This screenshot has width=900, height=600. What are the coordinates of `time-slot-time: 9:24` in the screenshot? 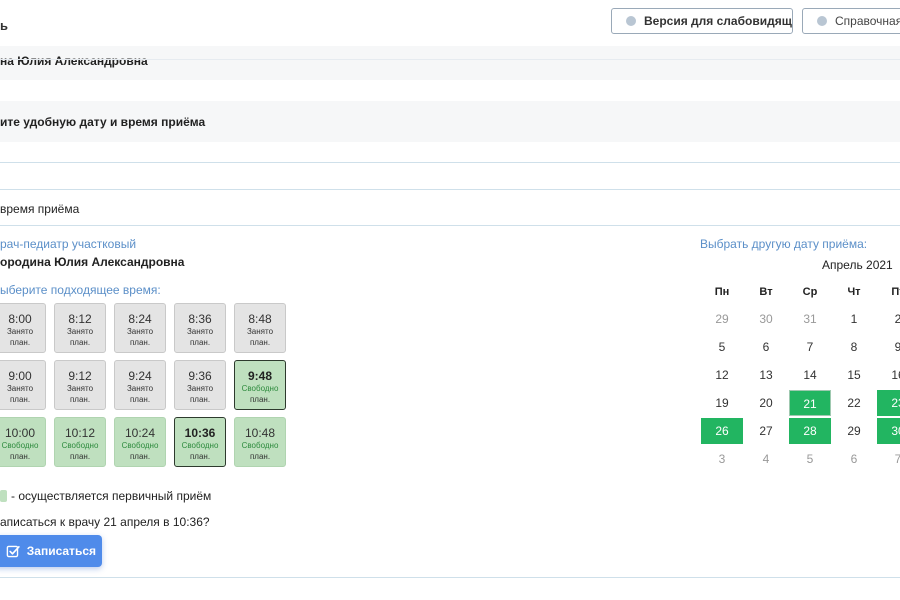 It's located at (140, 376).